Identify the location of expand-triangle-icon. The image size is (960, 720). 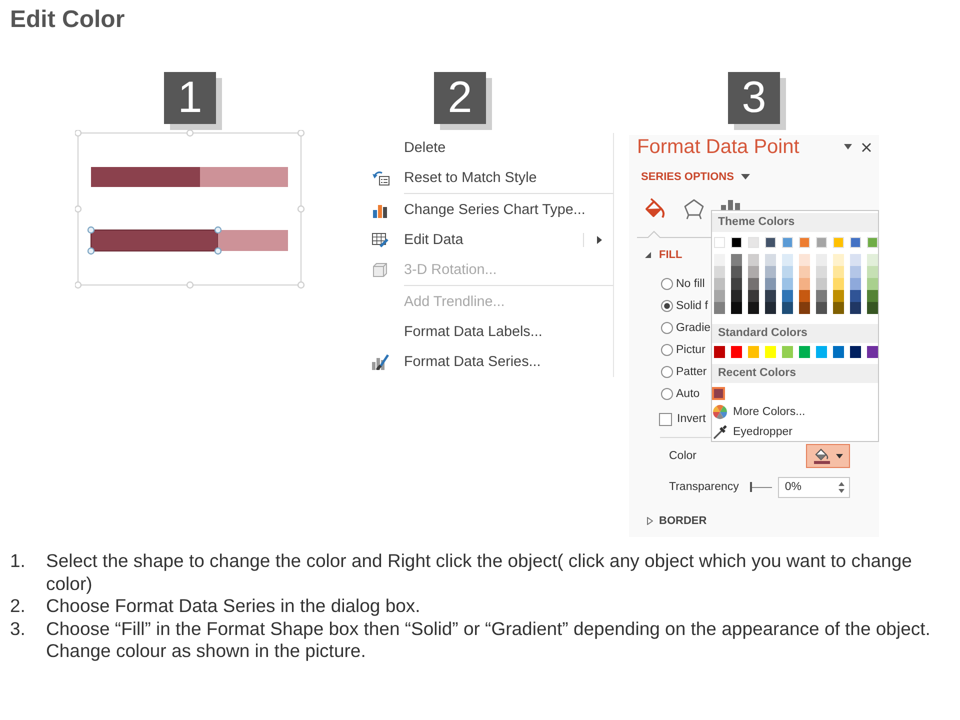
(648, 255).